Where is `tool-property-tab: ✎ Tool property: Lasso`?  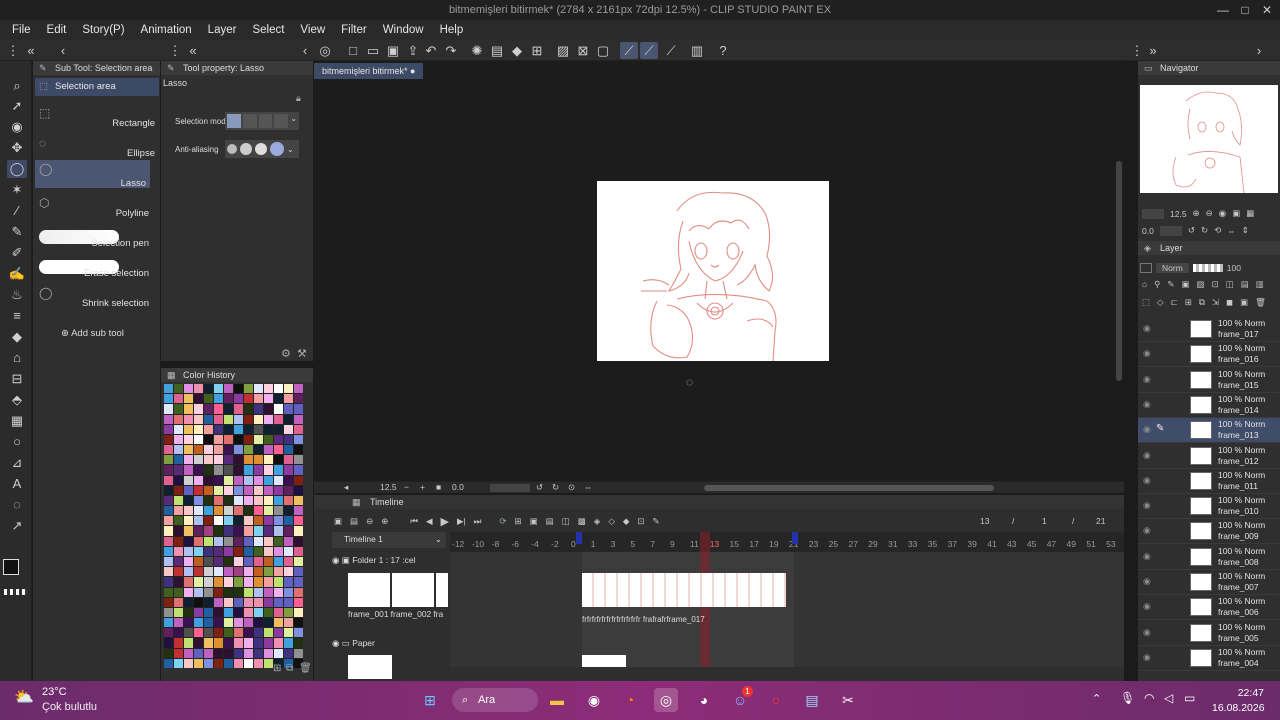 tool-property-tab: ✎ Tool property: Lasso is located at coordinates (237, 68).